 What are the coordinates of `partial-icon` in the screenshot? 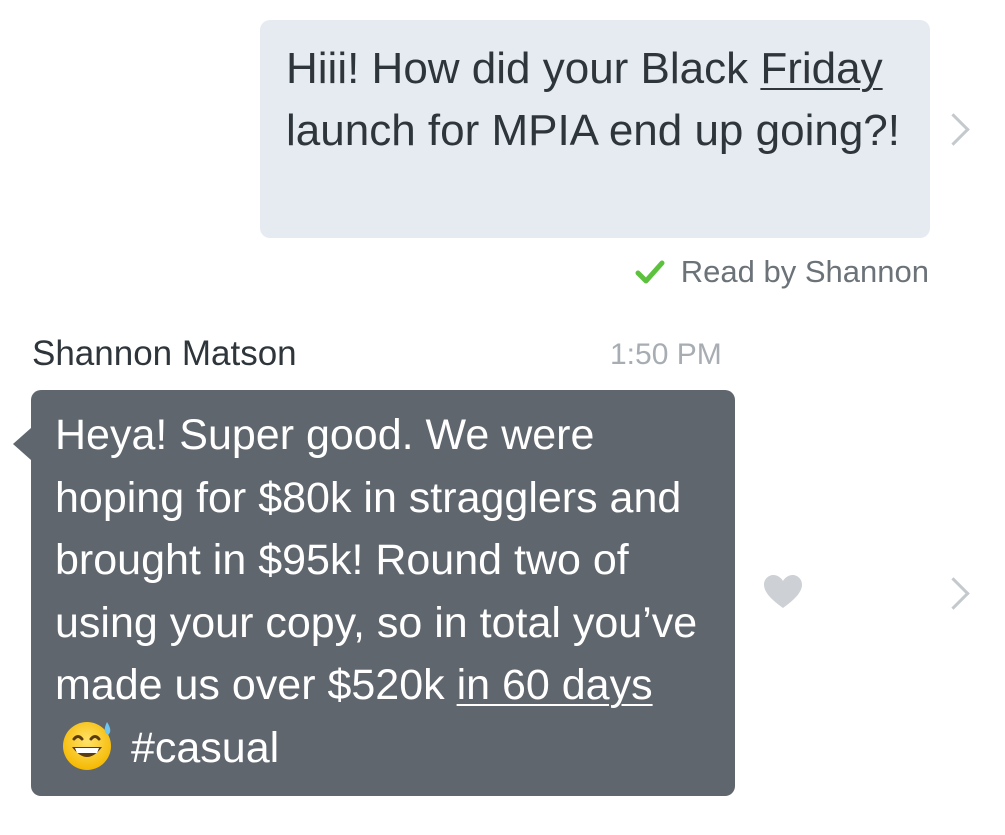 It's located at (840, 2).